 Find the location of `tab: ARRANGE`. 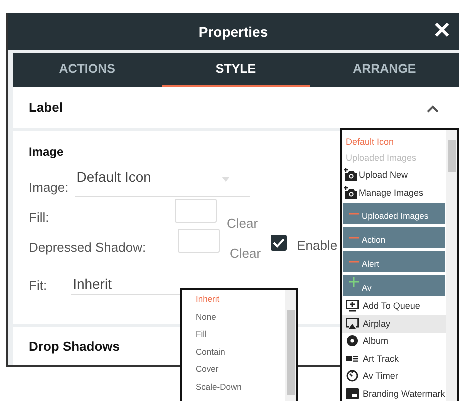

tab: ARRANGE is located at coordinates (384, 70).